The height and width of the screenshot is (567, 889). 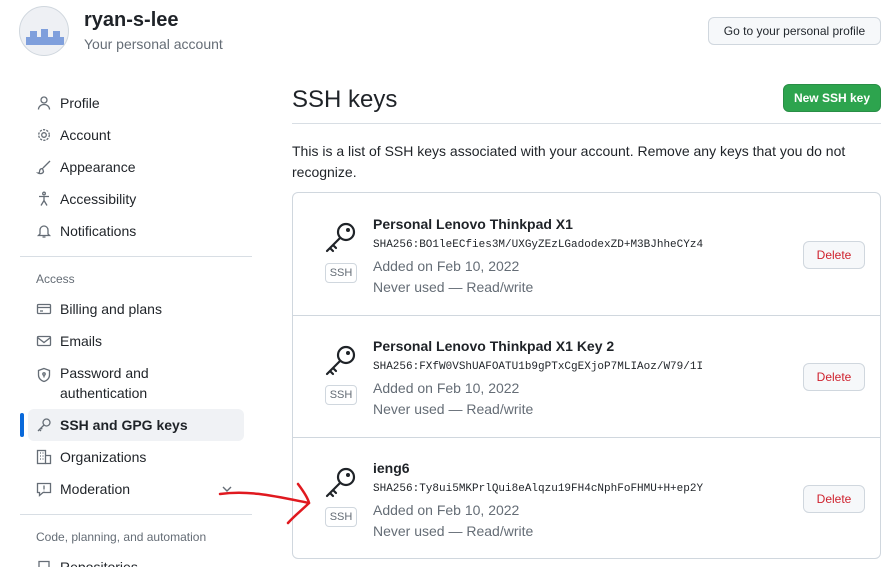 What do you see at coordinates (111, 309) in the screenshot?
I see `sidebar-item-label: Billing and plans` at bounding box center [111, 309].